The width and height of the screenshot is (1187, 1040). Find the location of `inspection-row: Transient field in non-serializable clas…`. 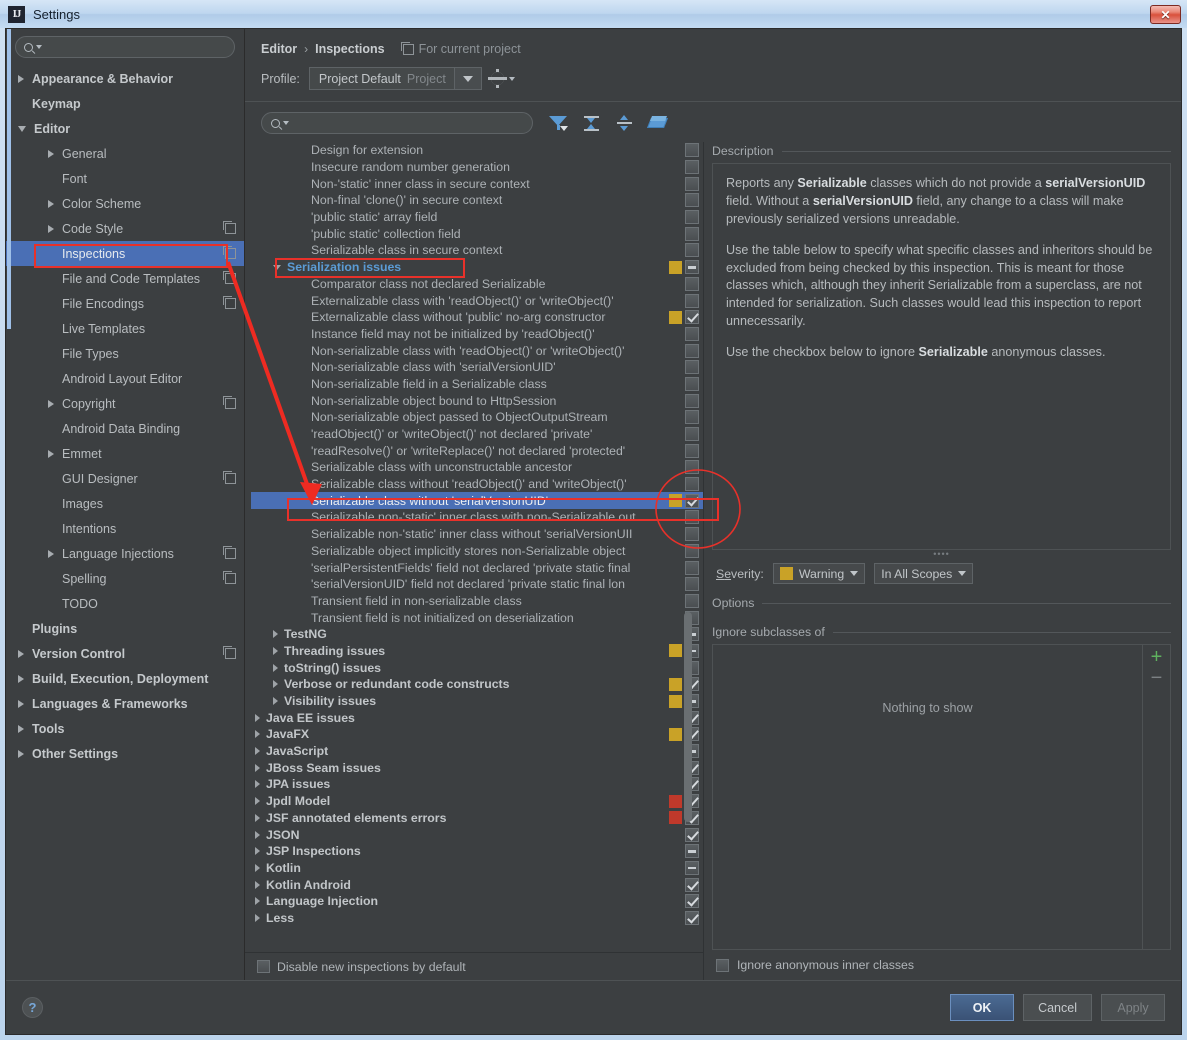

inspection-row: Transient field in non-serializable clas… is located at coordinates (477, 601).